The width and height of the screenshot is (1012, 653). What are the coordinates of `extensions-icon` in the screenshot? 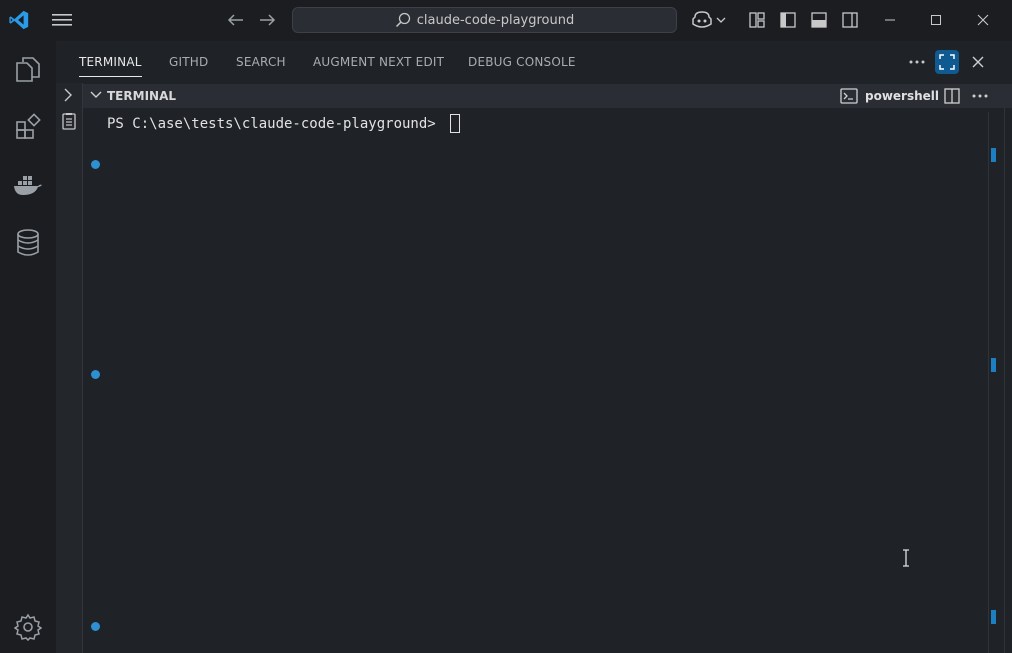 It's located at (28, 127).